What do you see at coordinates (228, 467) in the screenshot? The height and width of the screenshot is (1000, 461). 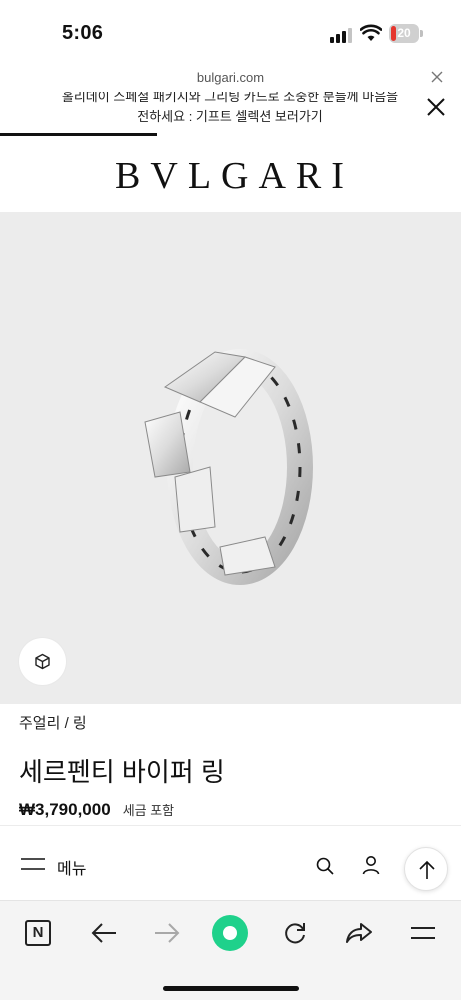 I see `ring-image` at bounding box center [228, 467].